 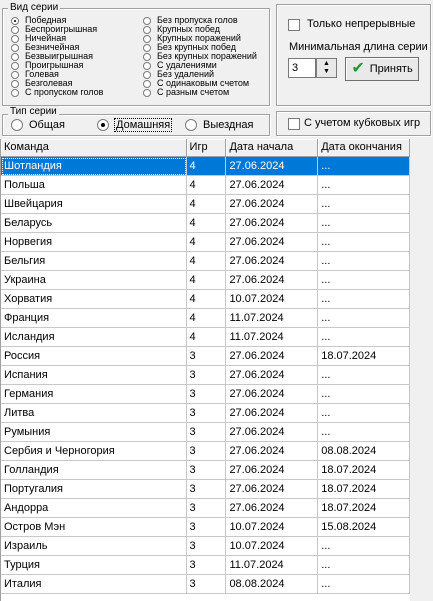 I want to click on team-cell: Испания, so click(x=94, y=375).